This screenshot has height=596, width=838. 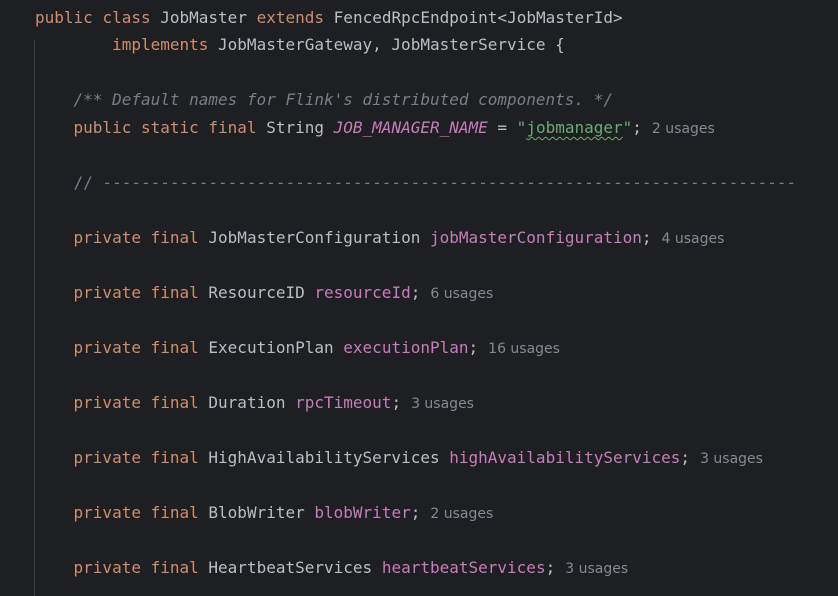 What do you see at coordinates (290, 567) in the screenshot?
I see `field-type: HeartbeatServices` at bounding box center [290, 567].